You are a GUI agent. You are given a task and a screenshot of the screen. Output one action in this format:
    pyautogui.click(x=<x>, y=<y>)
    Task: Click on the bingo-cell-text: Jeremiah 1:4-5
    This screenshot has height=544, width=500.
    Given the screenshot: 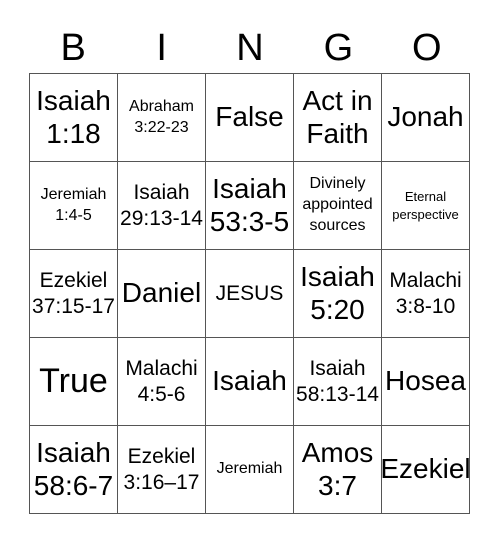 What is the action you would take?
    pyautogui.click(x=73, y=204)
    